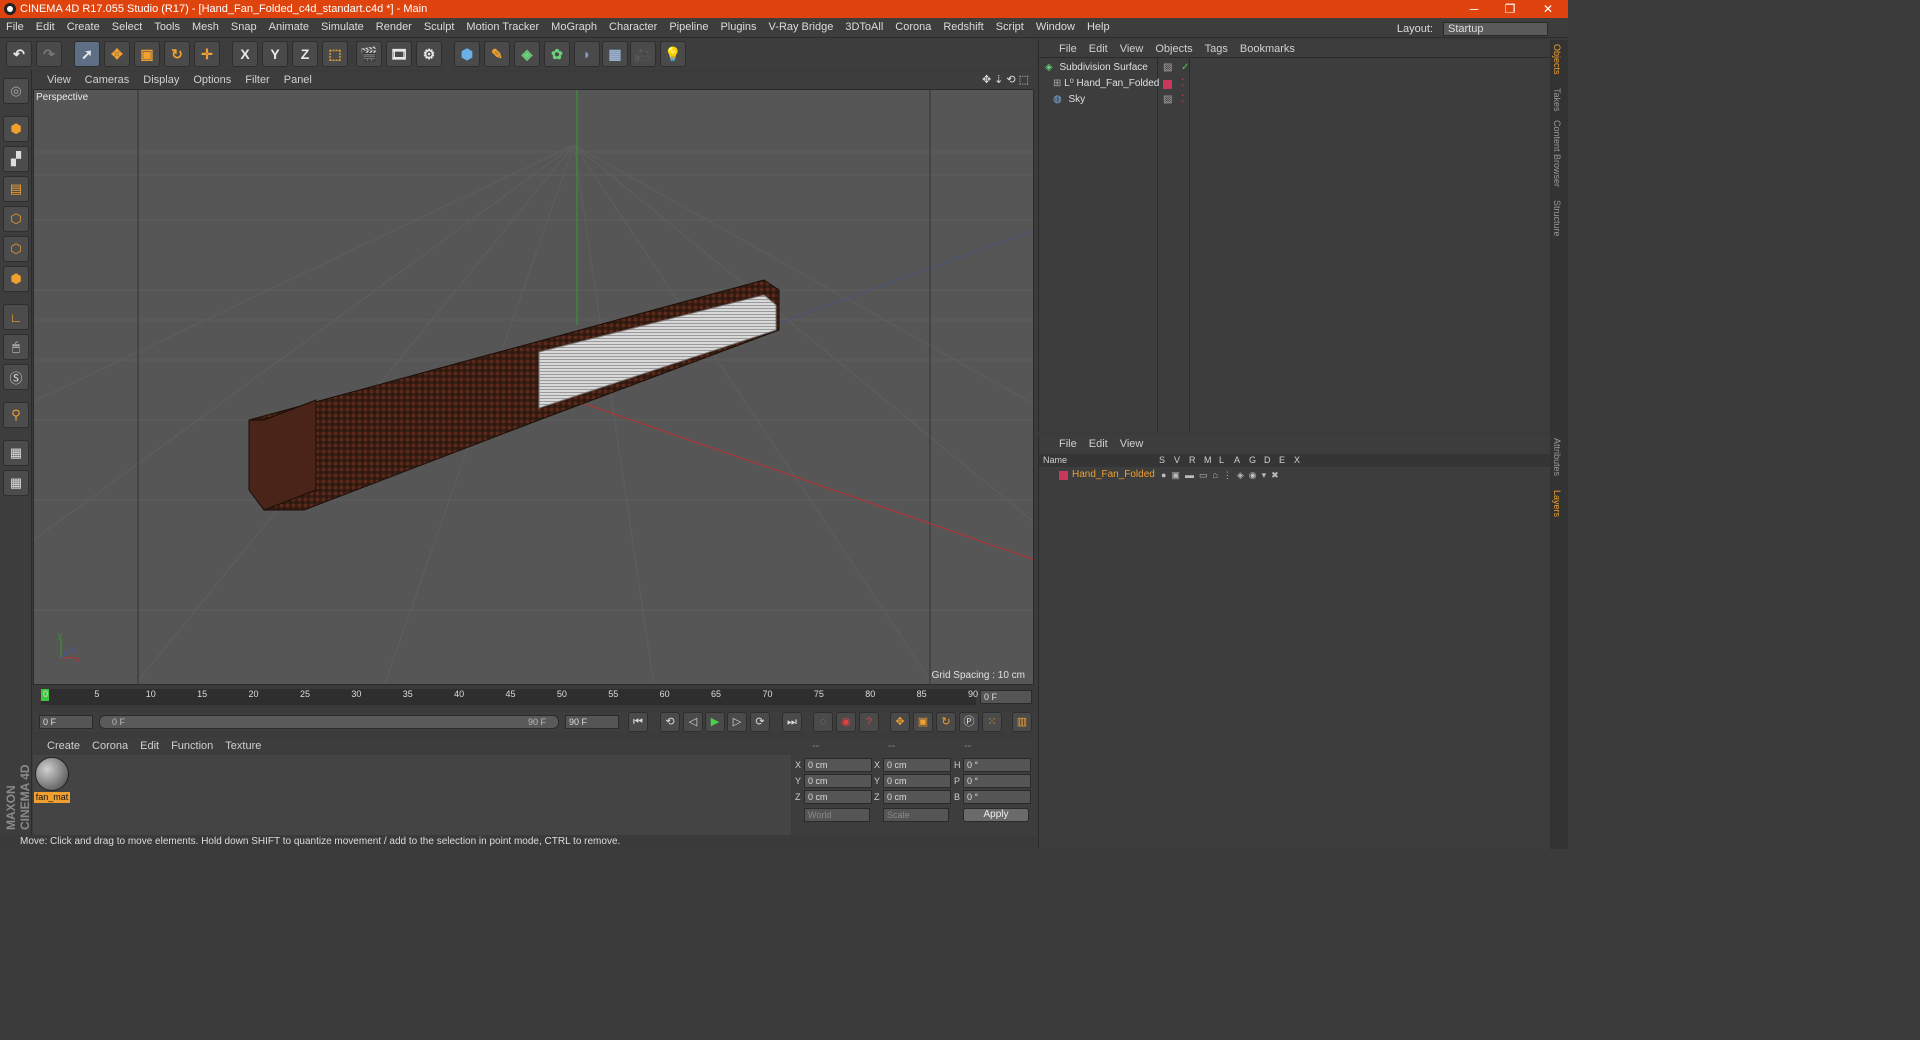  I want to click on object-menu-tags: Tags, so click(1216, 49).